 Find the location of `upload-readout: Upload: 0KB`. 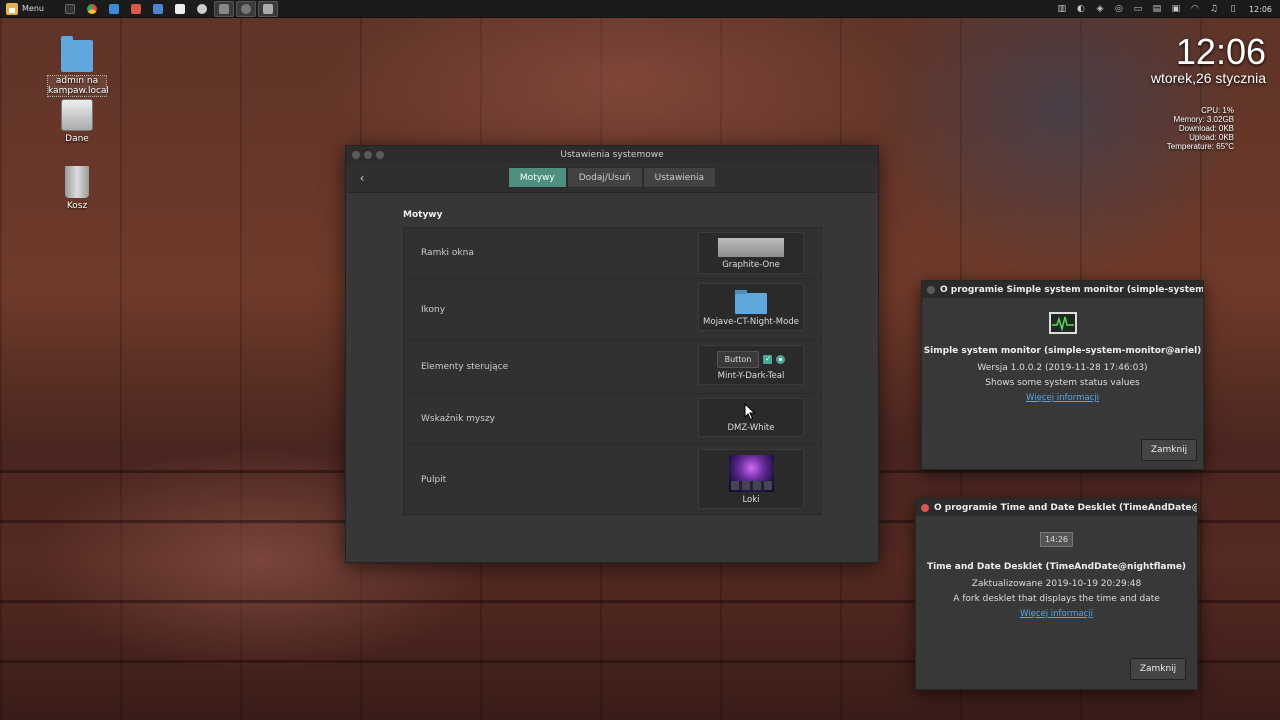

upload-readout: Upload: 0KB is located at coordinates (1211, 137).